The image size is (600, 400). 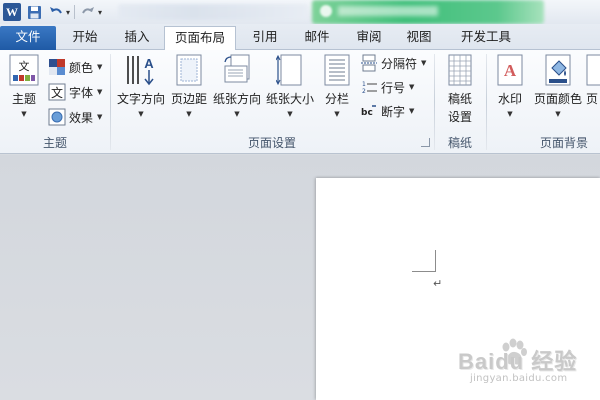 I want to click on tab-view: 视图, so click(x=419, y=38).